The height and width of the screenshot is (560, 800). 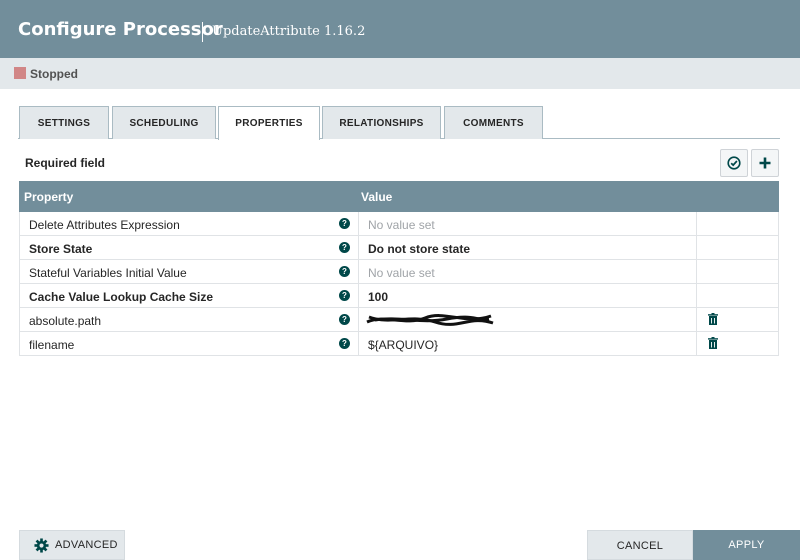 I want to click on title-separator, so click(x=202, y=32).